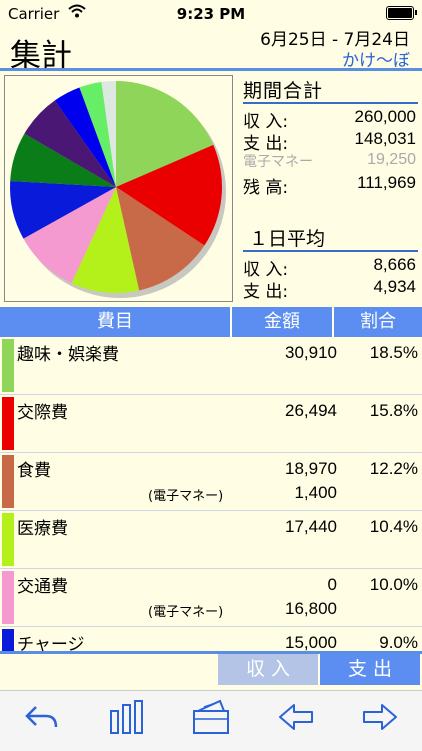 The image size is (422, 751). I want to click on category-ratio: 15.8%, so click(393, 410).